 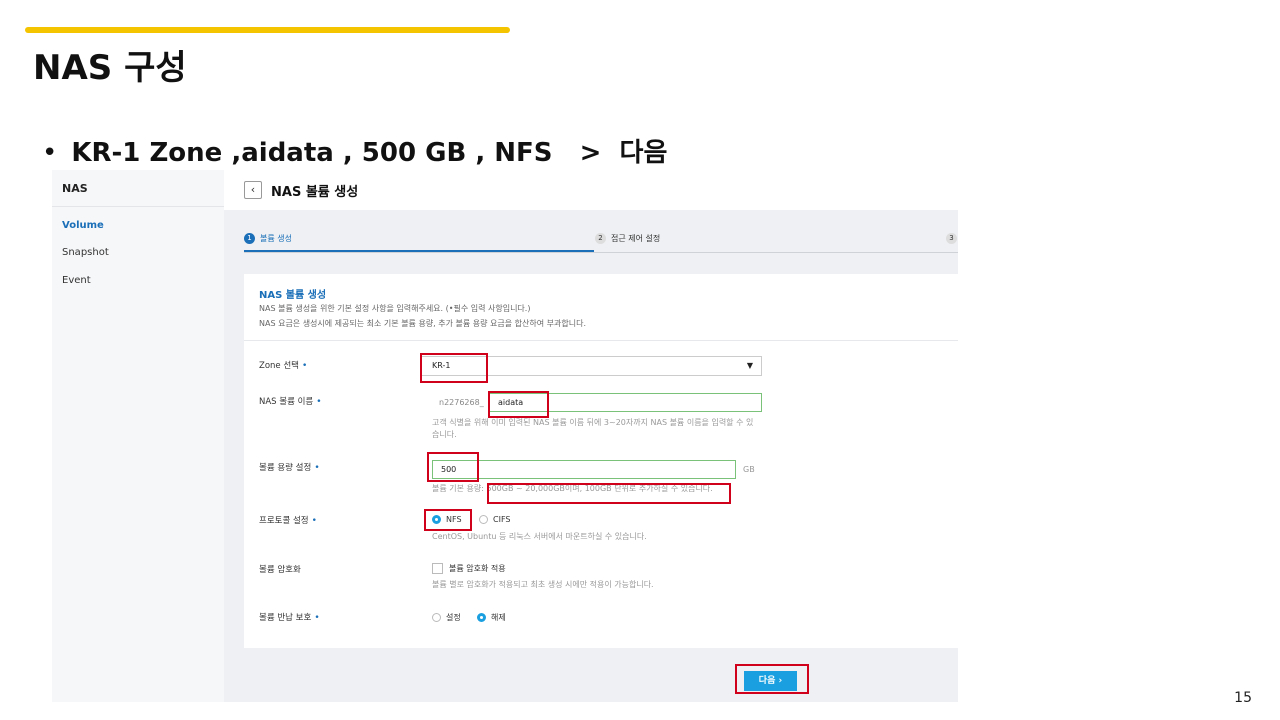 What do you see at coordinates (446, 617) in the screenshot?
I see `return-protection-on-radio: 설정` at bounding box center [446, 617].